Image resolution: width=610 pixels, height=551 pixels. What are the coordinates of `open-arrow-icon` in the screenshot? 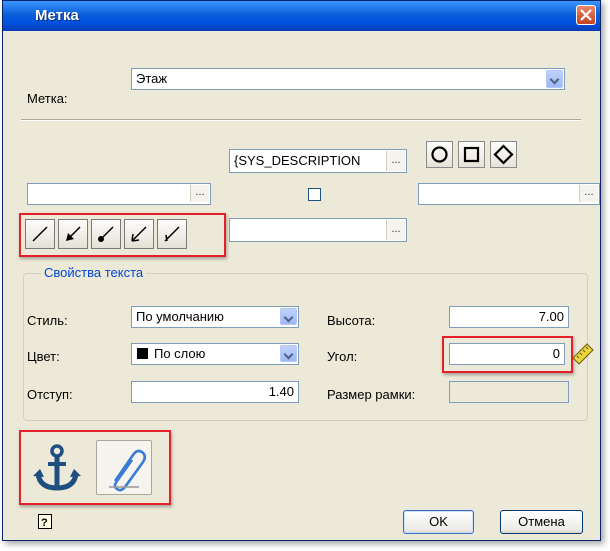 It's located at (139, 234).